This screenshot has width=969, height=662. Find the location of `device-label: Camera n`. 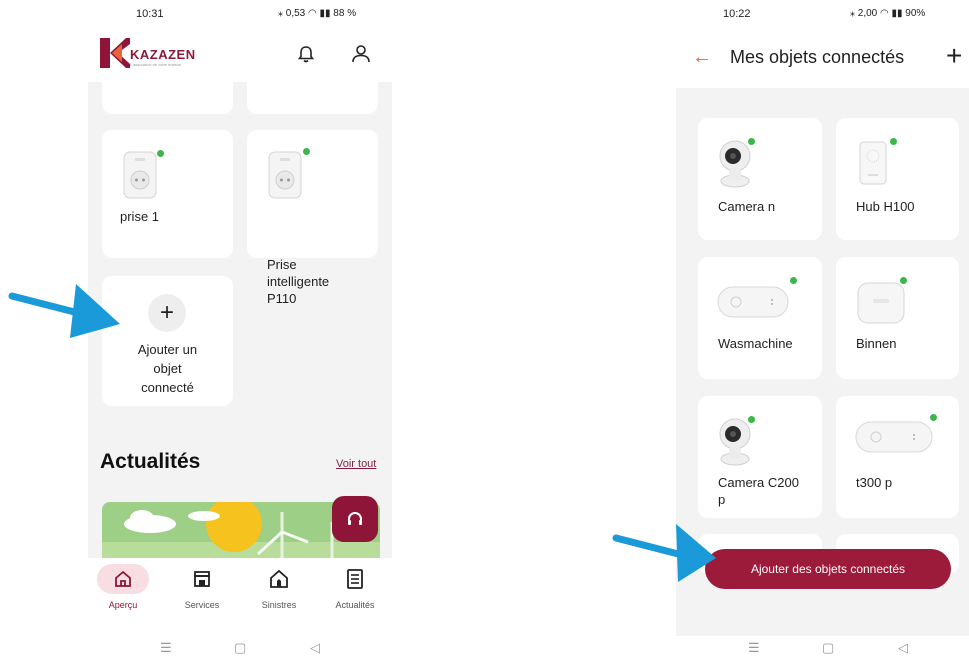

device-label: Camera n is located at coordinates (747, 206).